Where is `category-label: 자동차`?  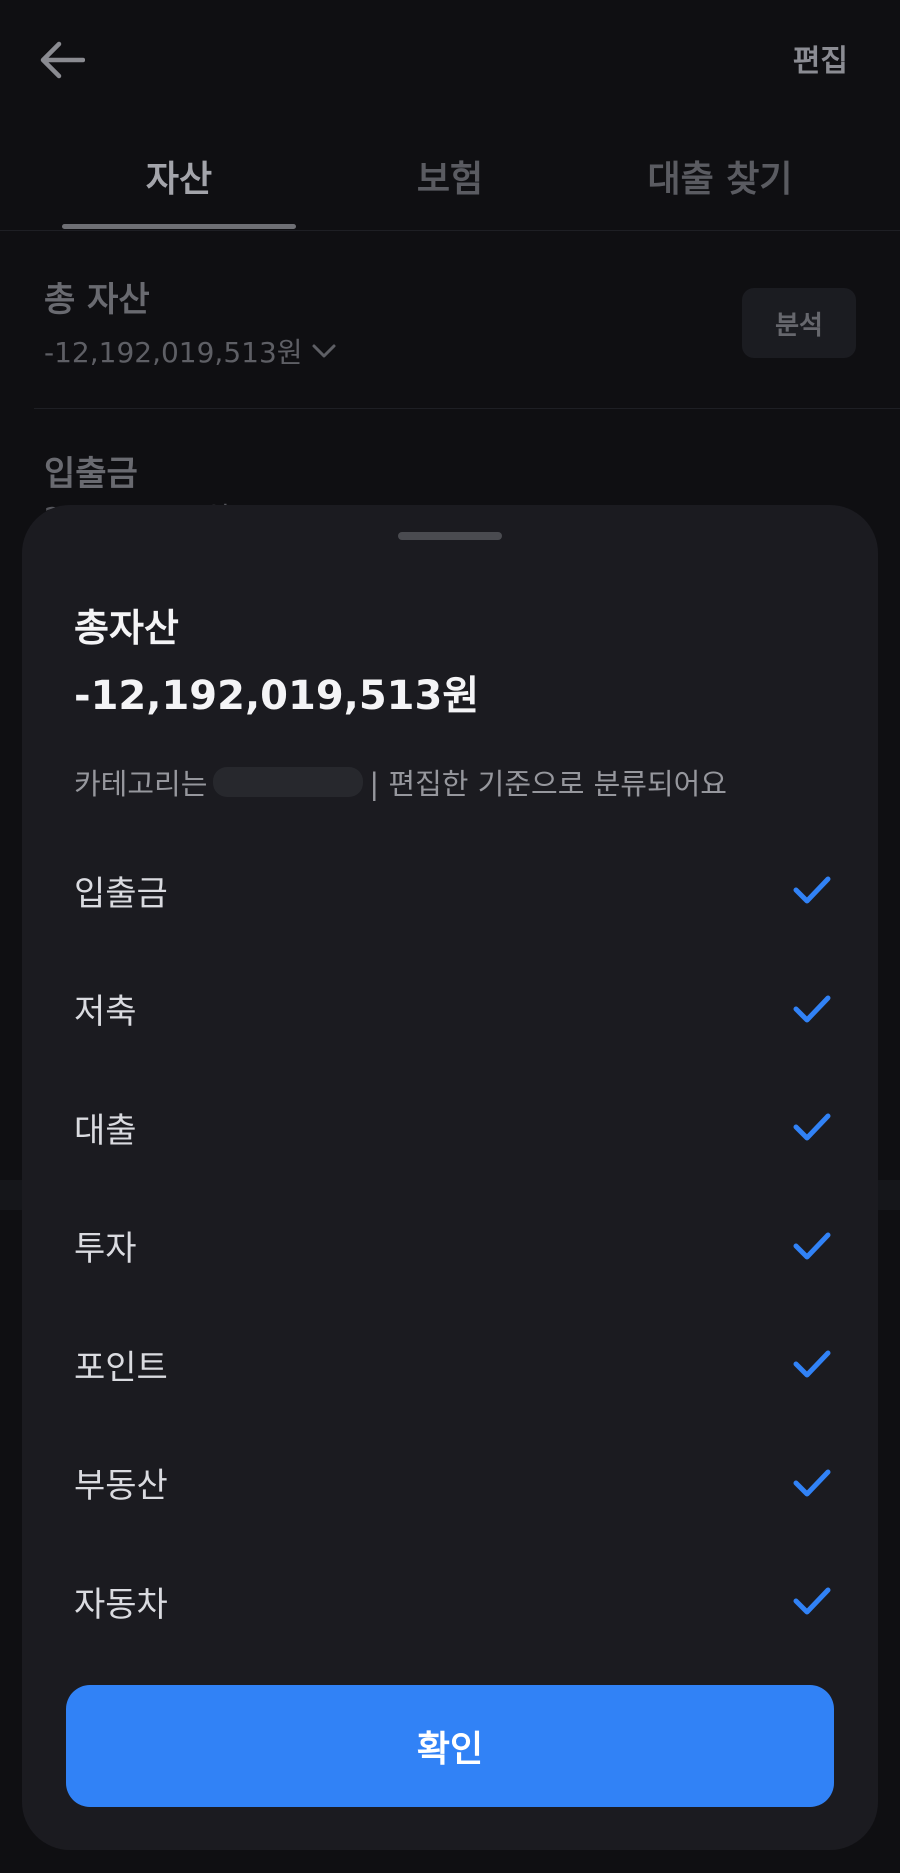
category-label: 자동차 is located at coordinates (121, 1604).